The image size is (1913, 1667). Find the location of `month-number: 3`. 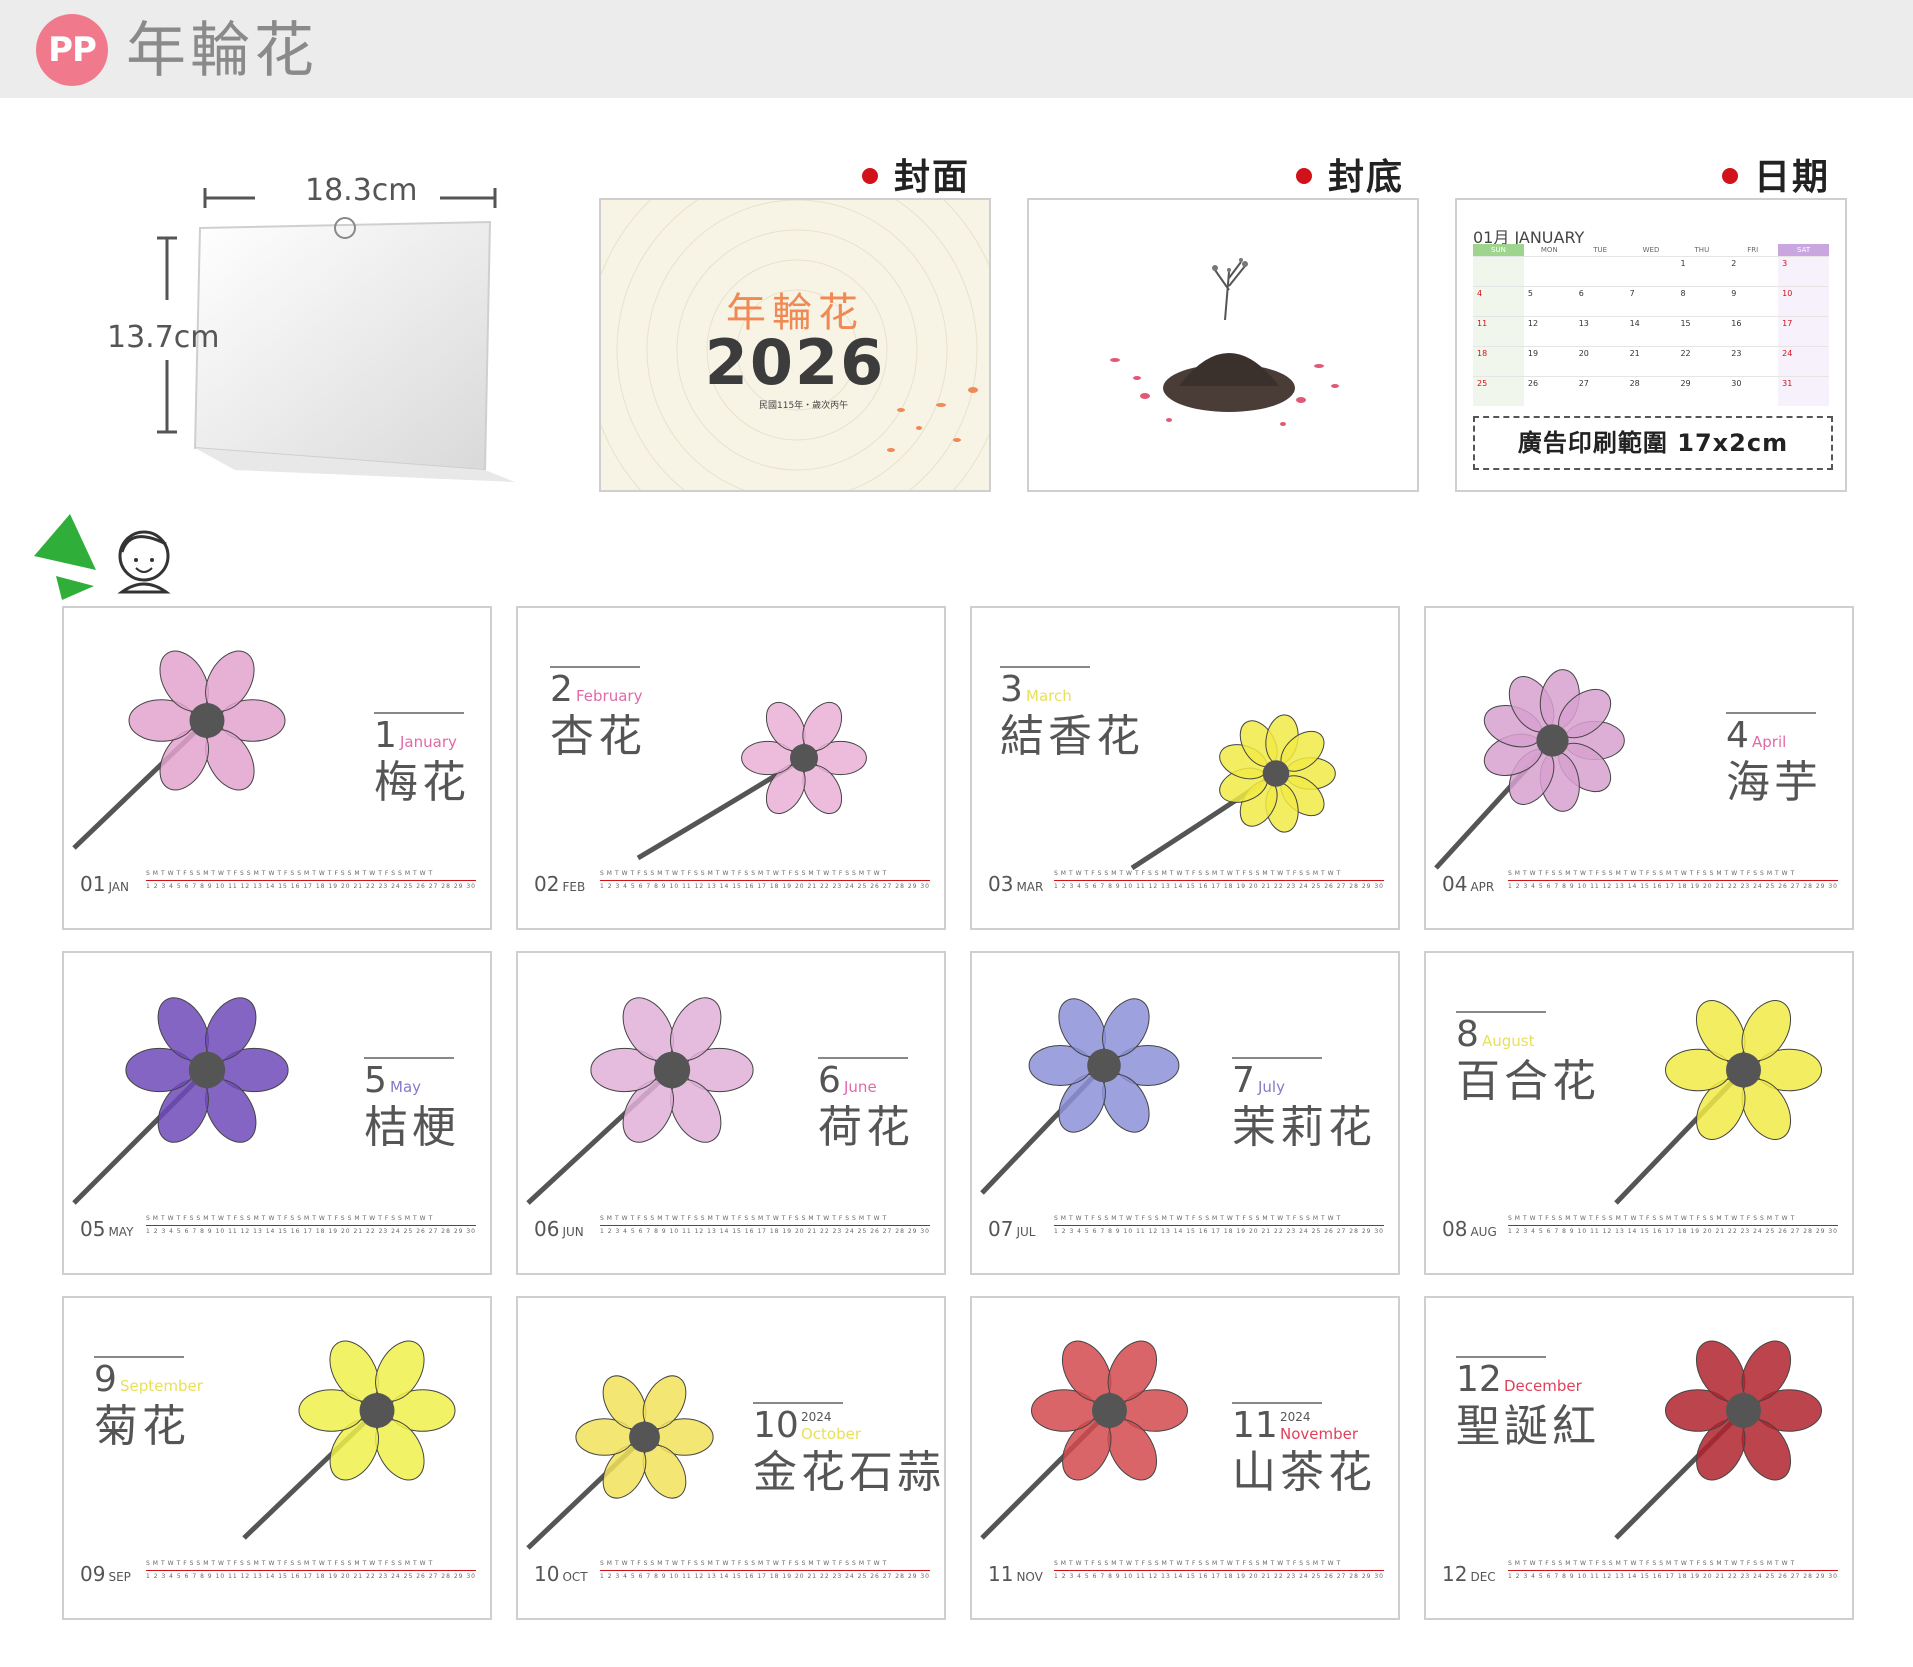

month-number: 3 is located at coordinates (1011, 689).